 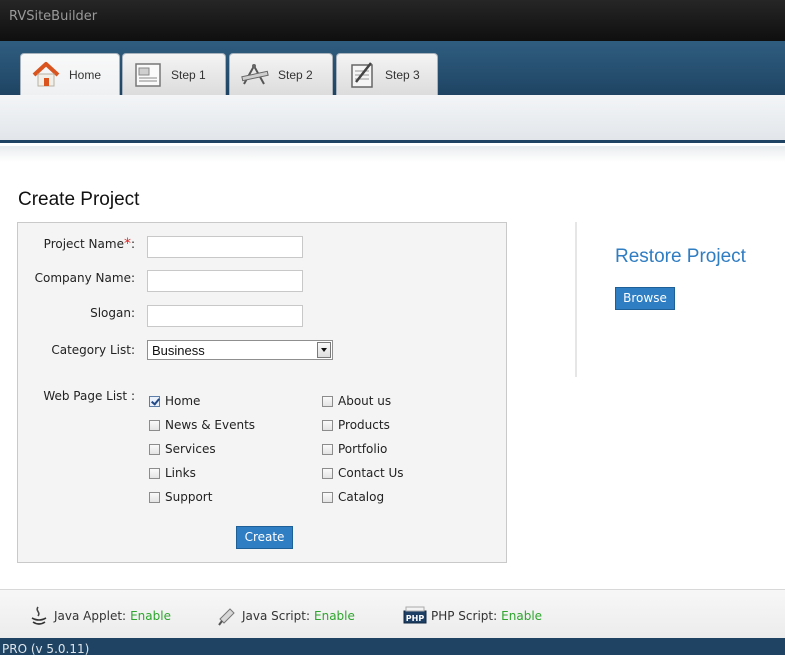 What do you see at coordinates (53, 16) in the screenshot?
I see `app-title: RVSiteBuilder` at bounding box center [53, 16].